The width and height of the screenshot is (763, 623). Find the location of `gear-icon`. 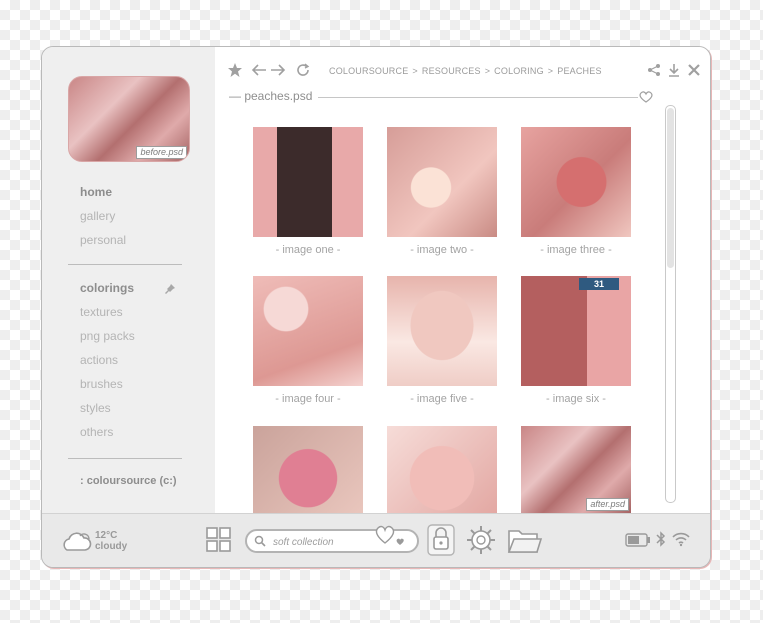

gear-icon is located at coordinates (481, 542).